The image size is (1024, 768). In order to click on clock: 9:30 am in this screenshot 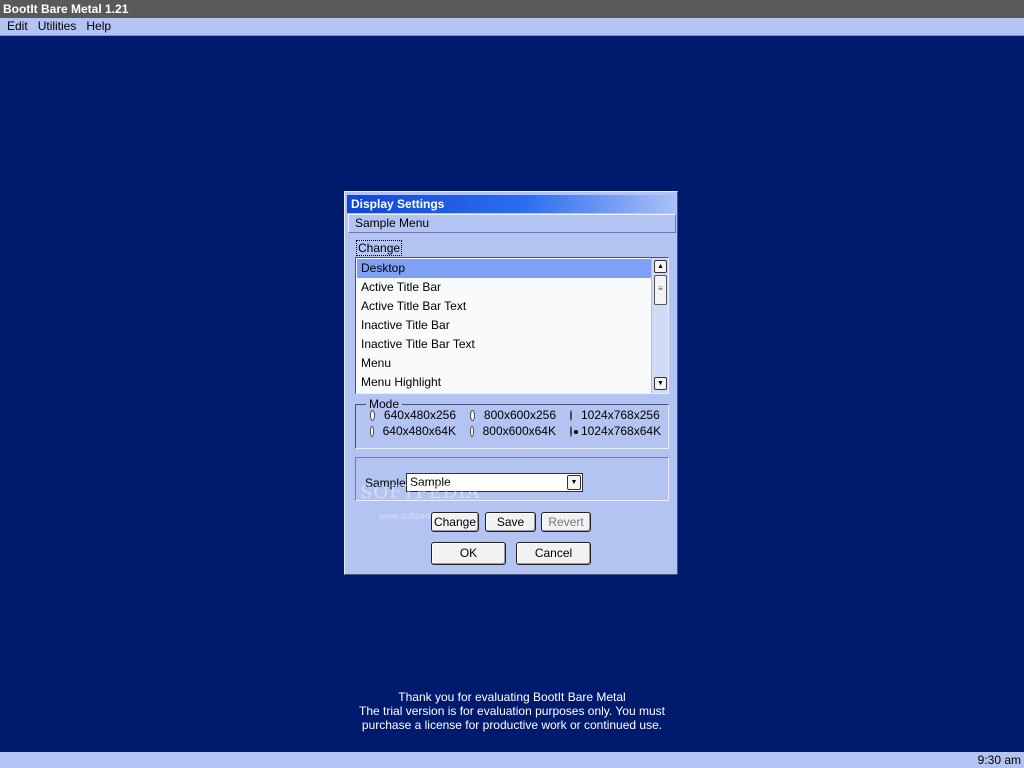, I will do `click(999, 760)`.